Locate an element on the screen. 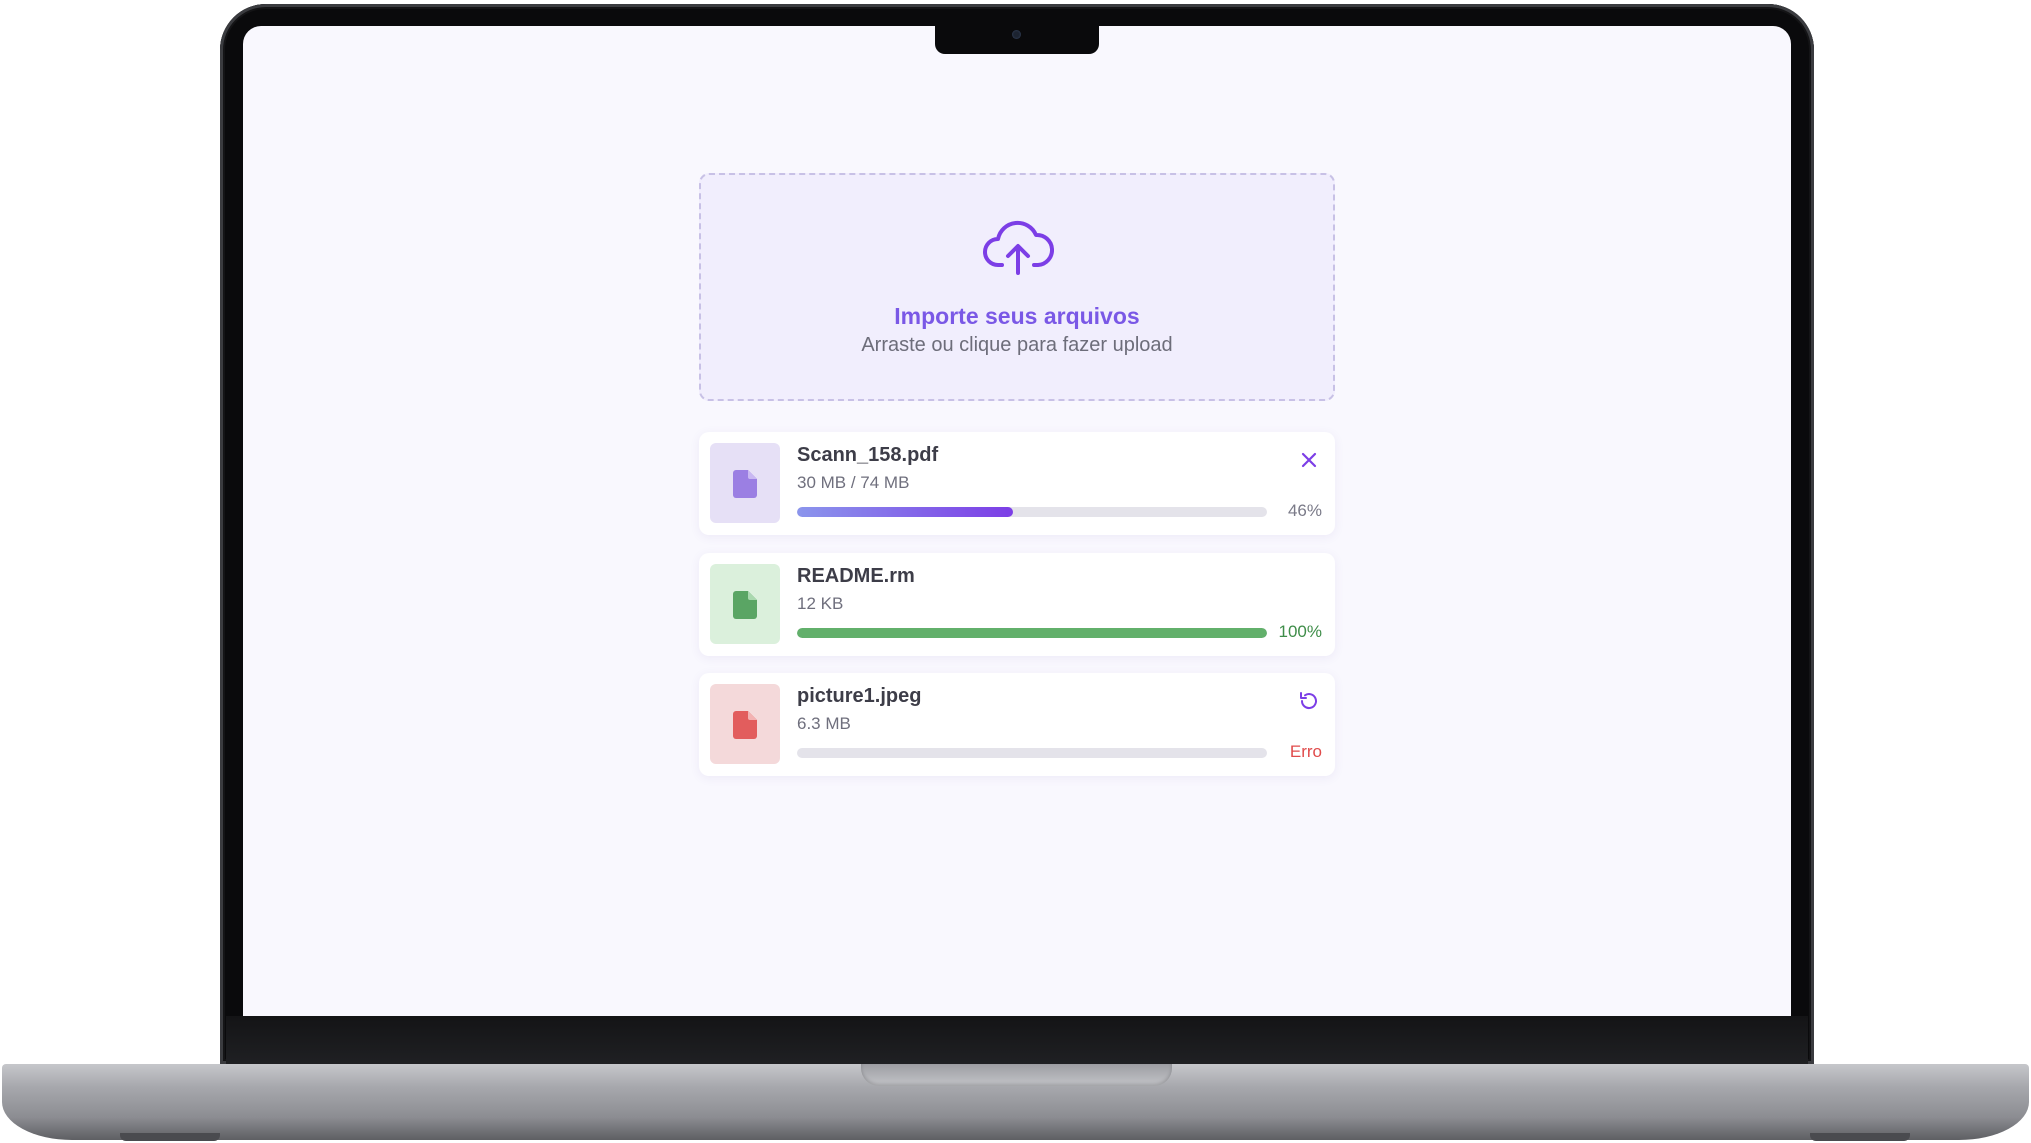  file-size: 6.3 MB is located at coordinates (824, 723).